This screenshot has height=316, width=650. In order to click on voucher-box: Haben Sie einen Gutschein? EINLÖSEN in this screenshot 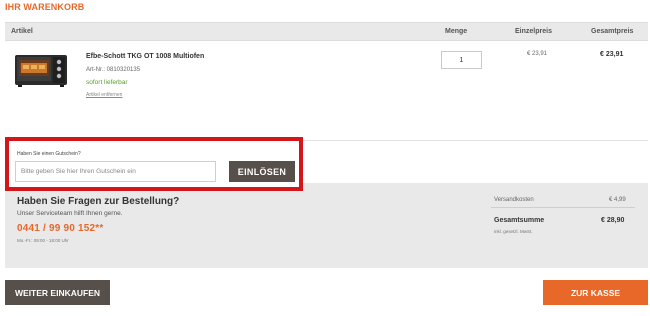, I will do `click(154, 164)`.